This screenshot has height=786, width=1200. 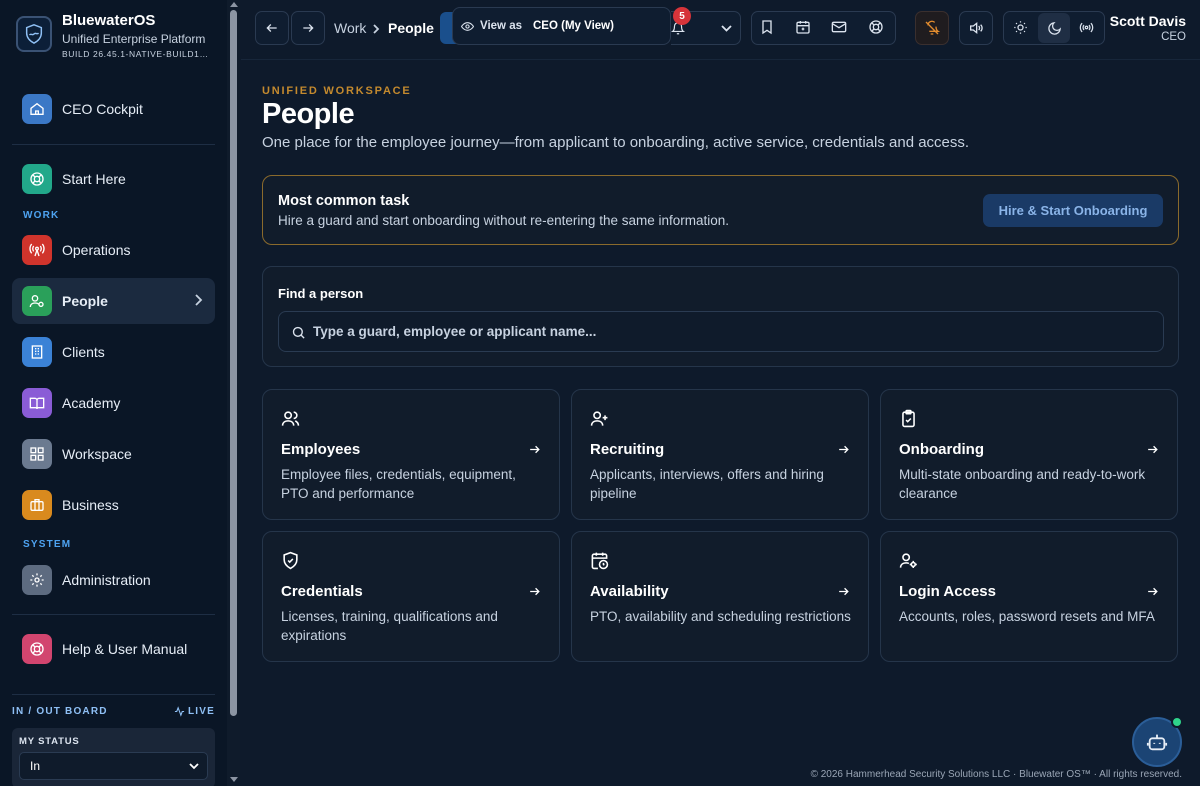 I want to click on live-label: LIVE, so click(x=201, y=711).